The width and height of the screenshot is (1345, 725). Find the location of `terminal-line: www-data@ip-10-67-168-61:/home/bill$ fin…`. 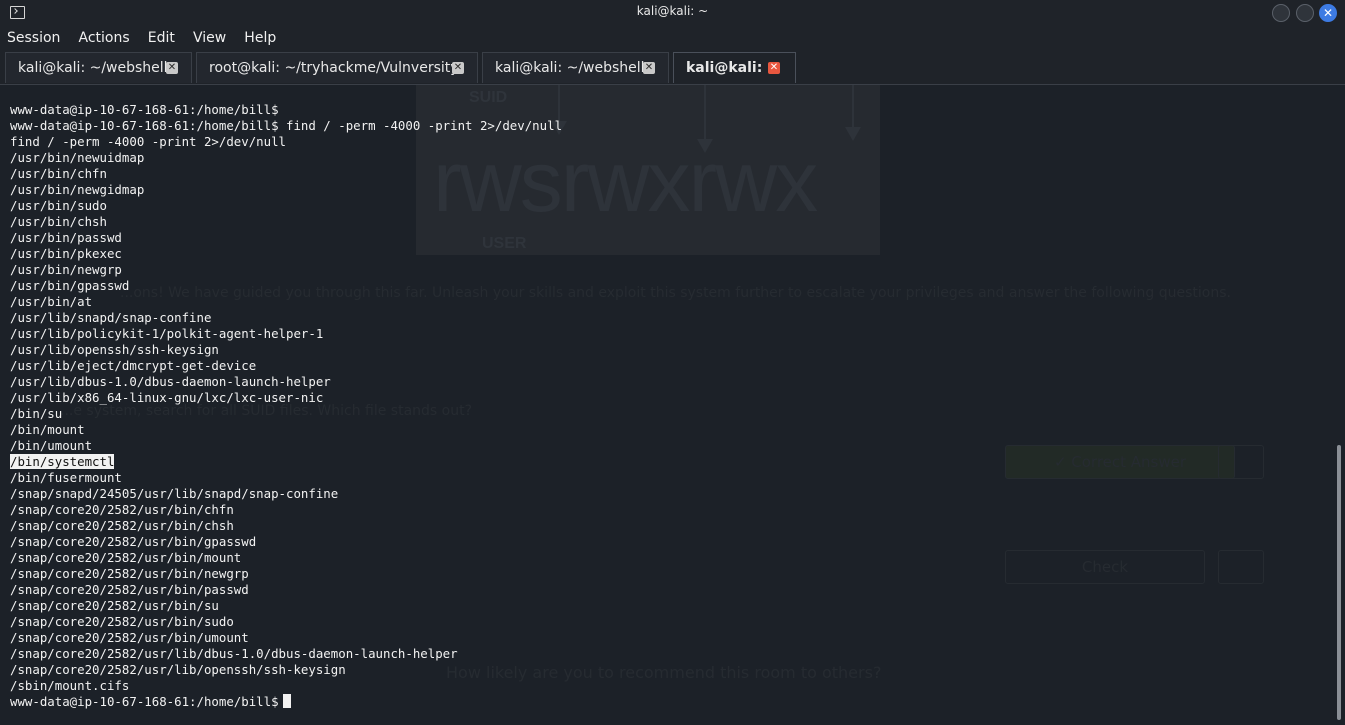

terminal-line: www-data@ip-10-67-168-61:/home/bill$ fin… is located at coordinates (286, 126).